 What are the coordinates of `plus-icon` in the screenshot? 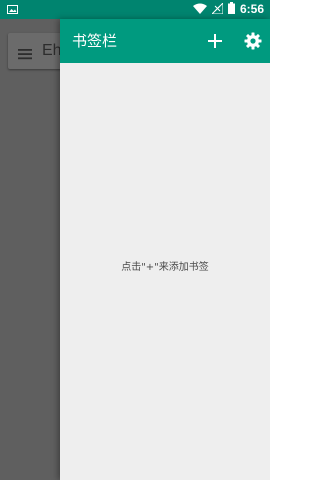 It's located at (215, 41).